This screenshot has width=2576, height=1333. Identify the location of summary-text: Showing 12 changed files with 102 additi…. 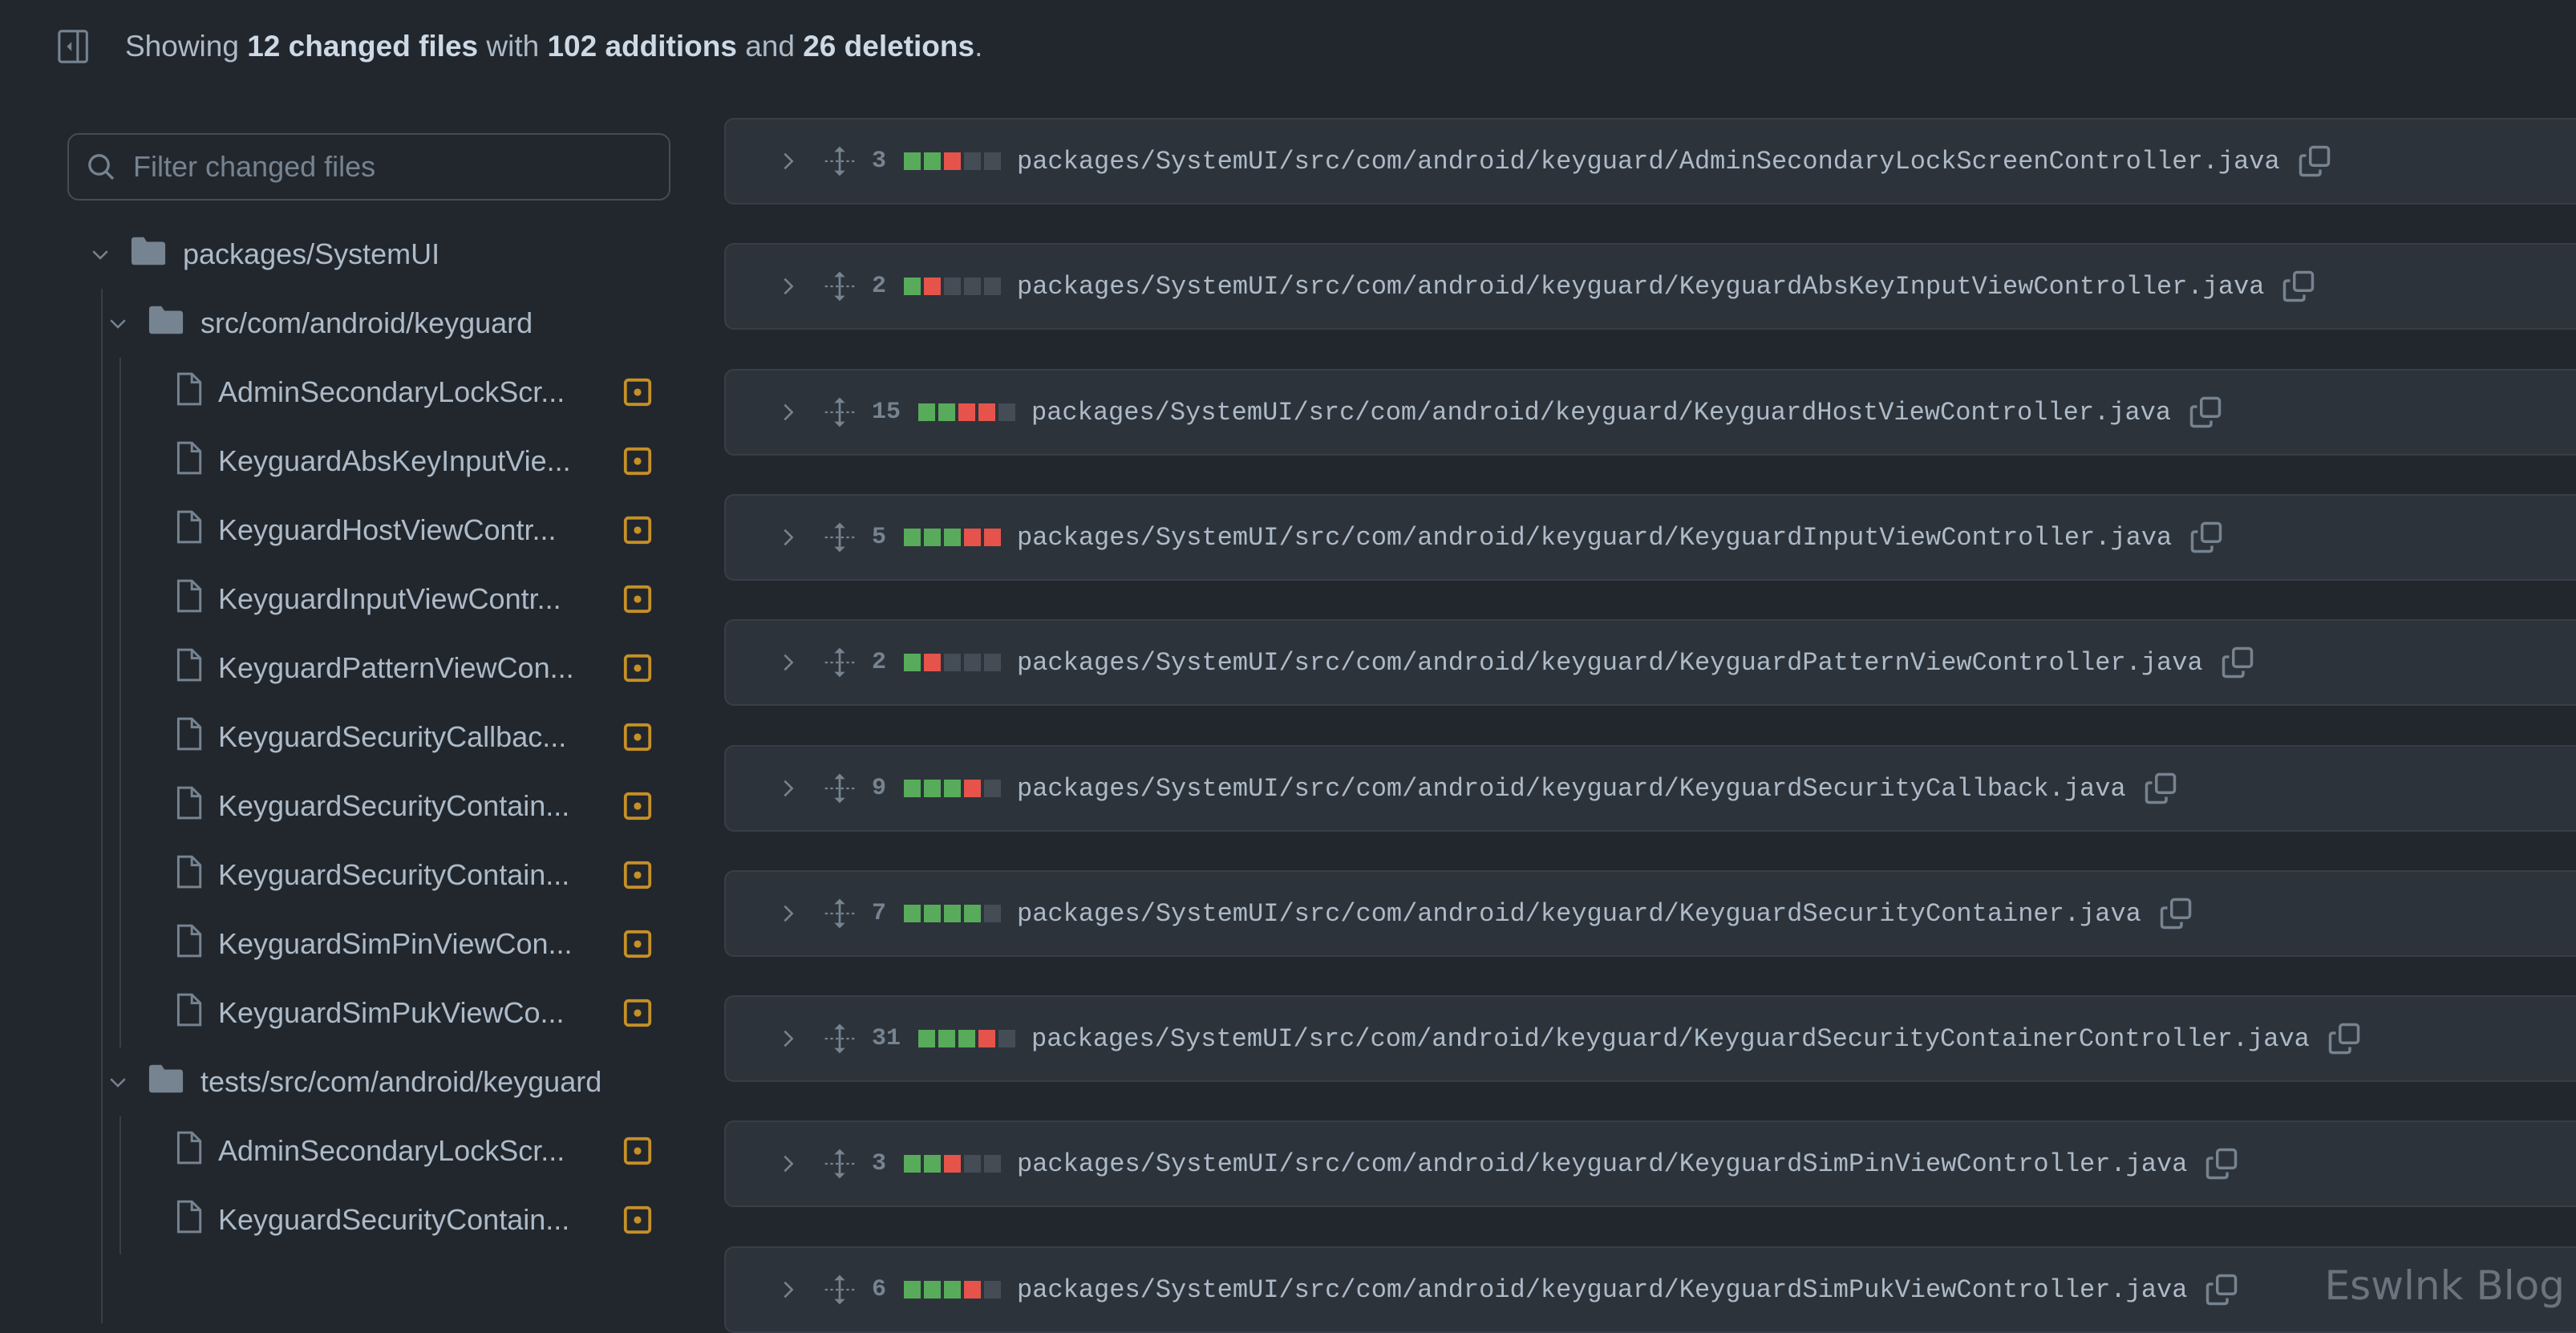
(554, 47).